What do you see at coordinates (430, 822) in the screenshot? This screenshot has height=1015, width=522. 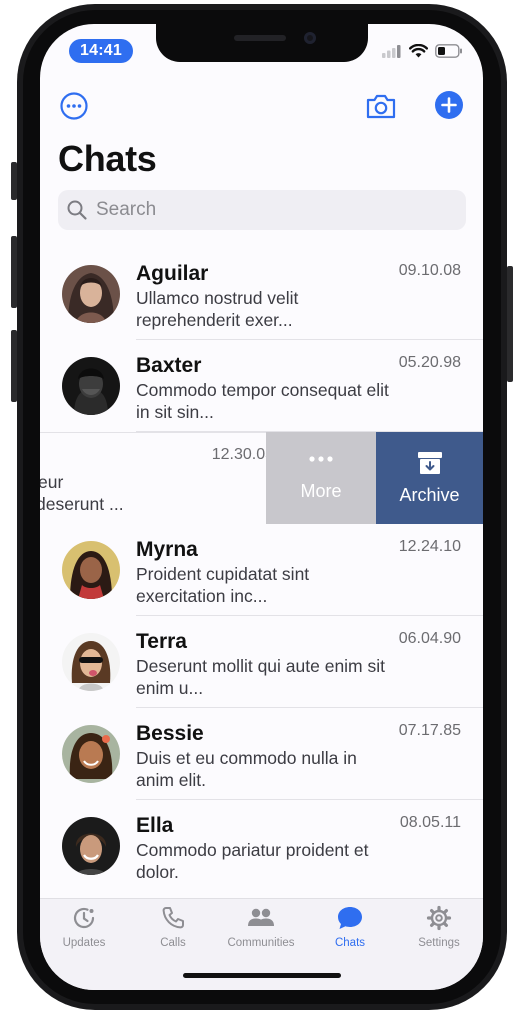 I see `chat-date: 08.05.11` at bounding box center [430, 822].